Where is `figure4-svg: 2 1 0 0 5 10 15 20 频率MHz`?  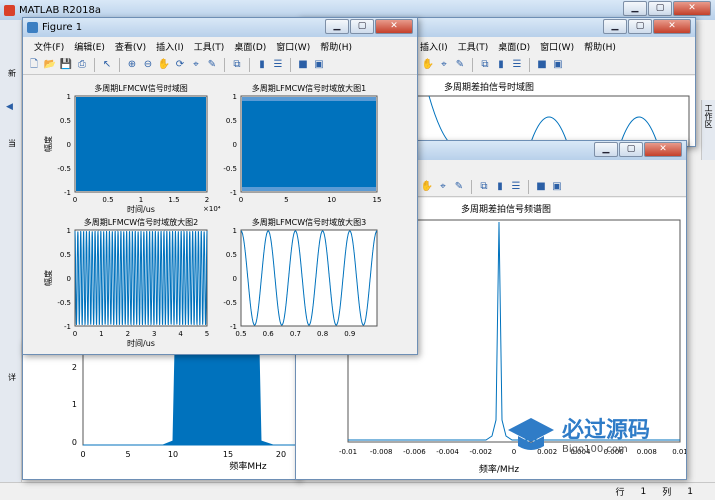
figure4-svg: 2 1 0 0 5 10 15 20 频率MHz is located at coordinates (185, 410).